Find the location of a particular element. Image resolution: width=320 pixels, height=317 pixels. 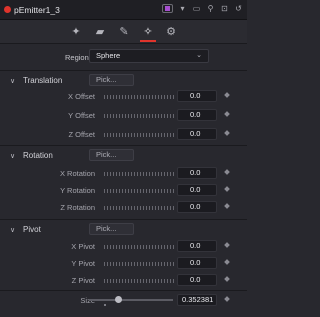

settings-icon: ⚙ is located at coordinates (171, 32).